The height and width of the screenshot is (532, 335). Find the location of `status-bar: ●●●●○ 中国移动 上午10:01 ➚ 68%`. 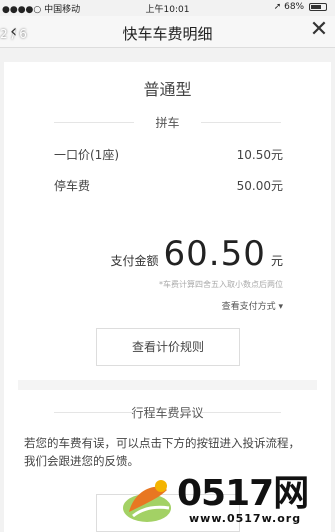

status-bar: ●●●●○ 中国移动 上午10:01 ➚ 68% is located at coordinates (167, 8).